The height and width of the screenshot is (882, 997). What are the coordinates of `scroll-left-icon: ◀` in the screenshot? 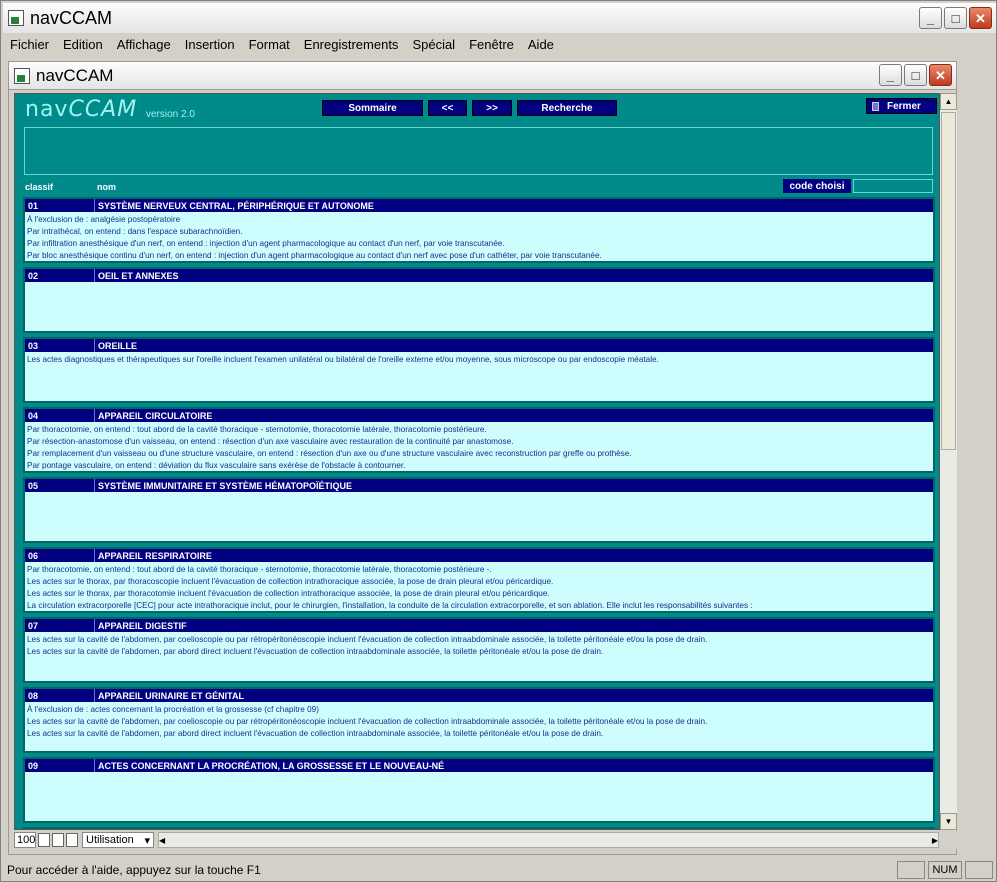 It's located at (162, 840).